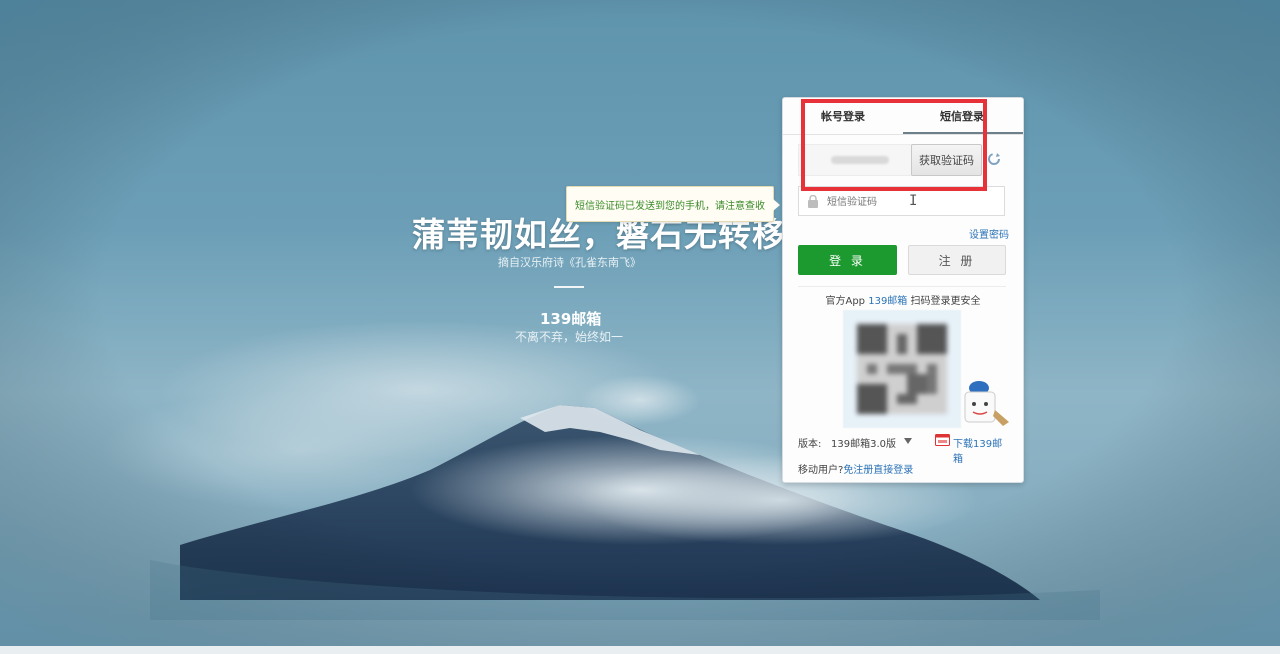 The height and width of the screenshot is (654, 1280). I want to click on sms-sent-tooltip: 短信验证码已发送到您的手机，请注意查收, so click(673, 204).